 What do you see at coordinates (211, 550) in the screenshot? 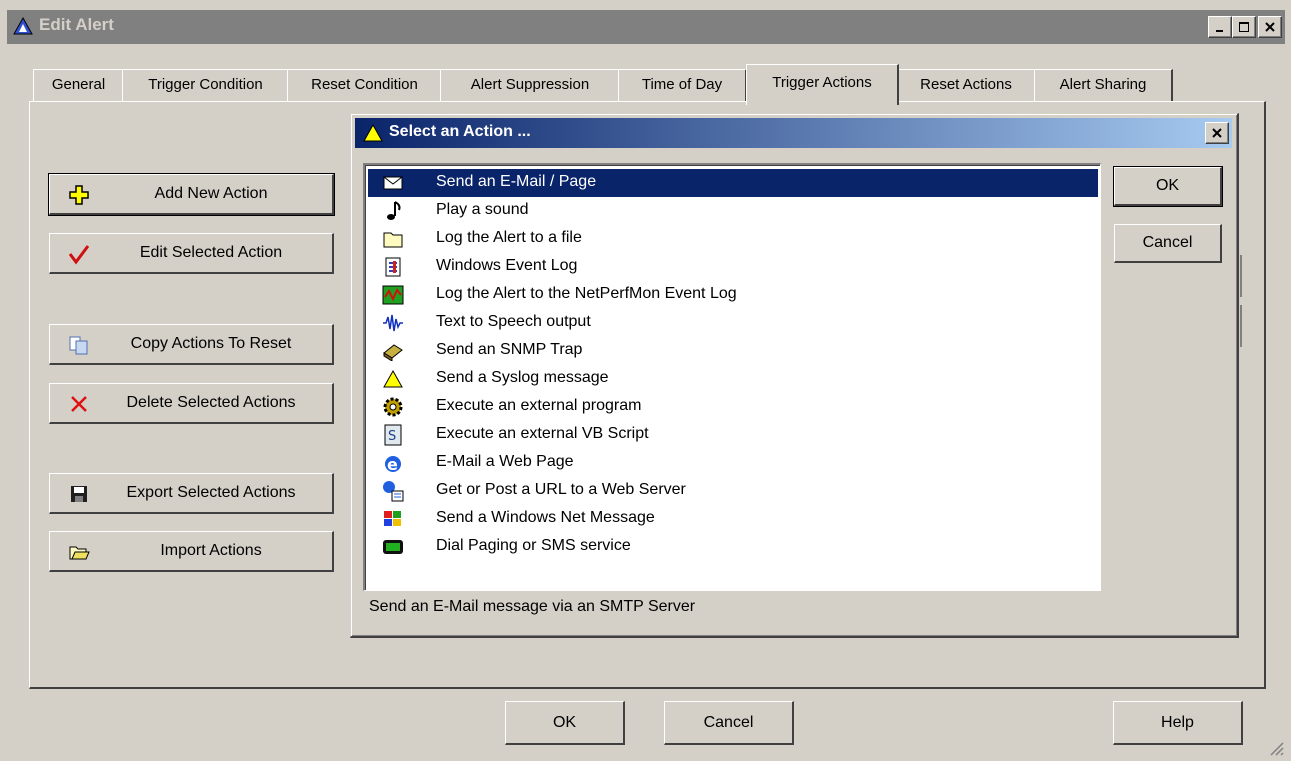
I see `import-actions-label: Import Actions` at bounding box center [211, 550].